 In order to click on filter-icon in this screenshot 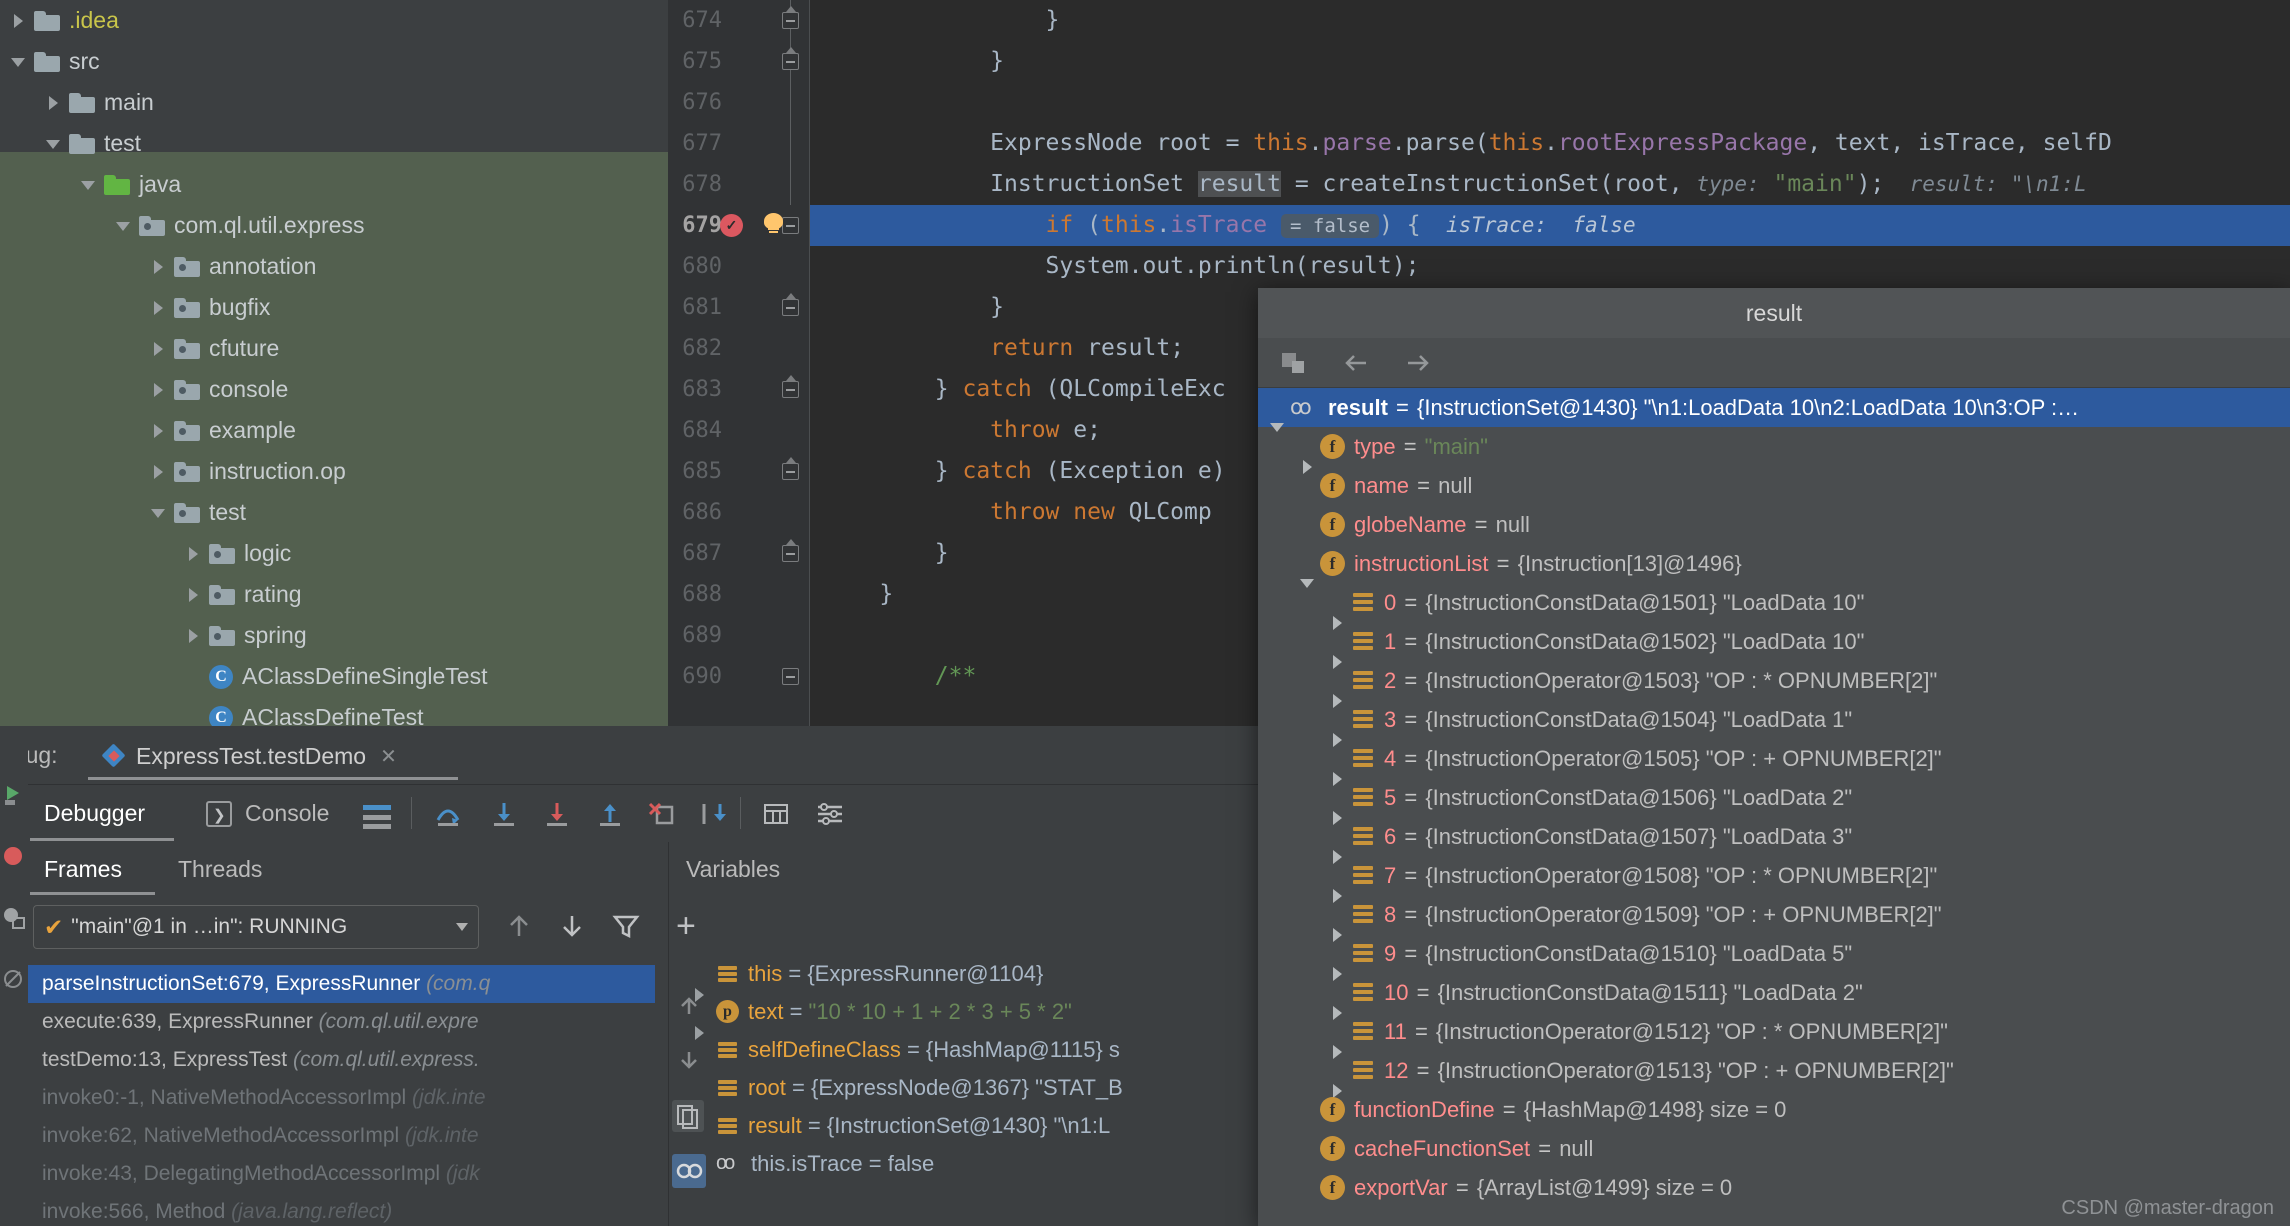, I will do `click(626, 926)`.